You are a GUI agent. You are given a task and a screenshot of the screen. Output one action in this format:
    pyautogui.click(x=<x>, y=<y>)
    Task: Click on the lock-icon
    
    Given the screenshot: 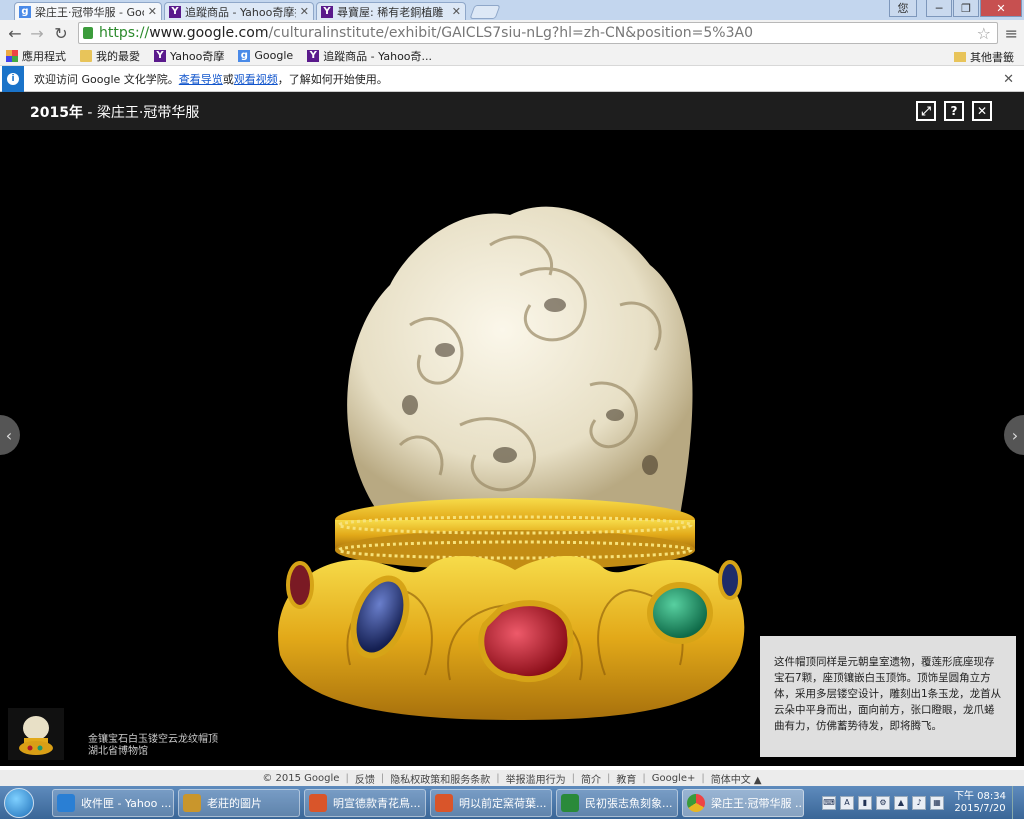 What is the action you would take?
    pyautogui.click(x=88, y=33)
    